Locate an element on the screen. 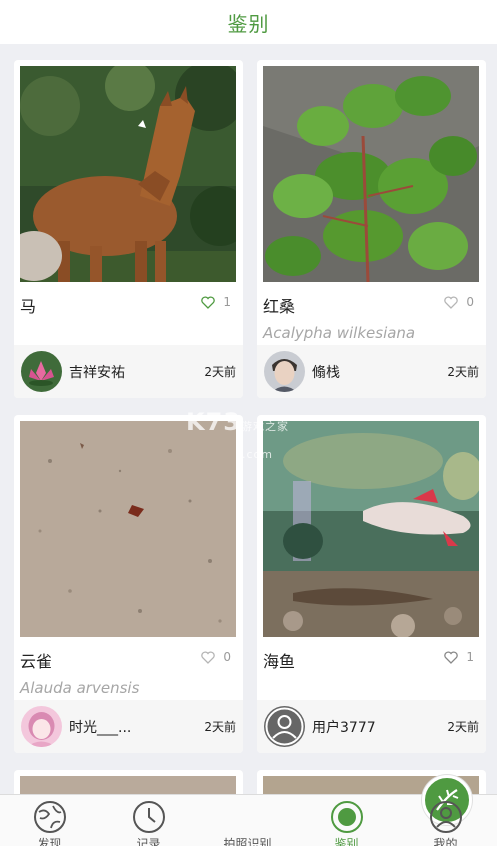  card-footer: 用户3777 2天前 is located at coordinates (371, 726).